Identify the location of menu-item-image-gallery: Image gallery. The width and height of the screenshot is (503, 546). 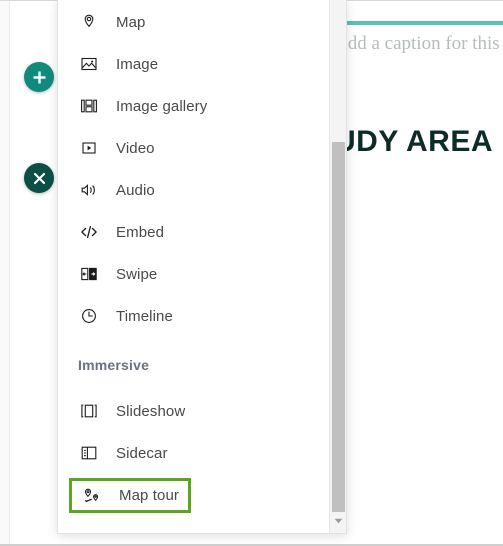
(142, 106).